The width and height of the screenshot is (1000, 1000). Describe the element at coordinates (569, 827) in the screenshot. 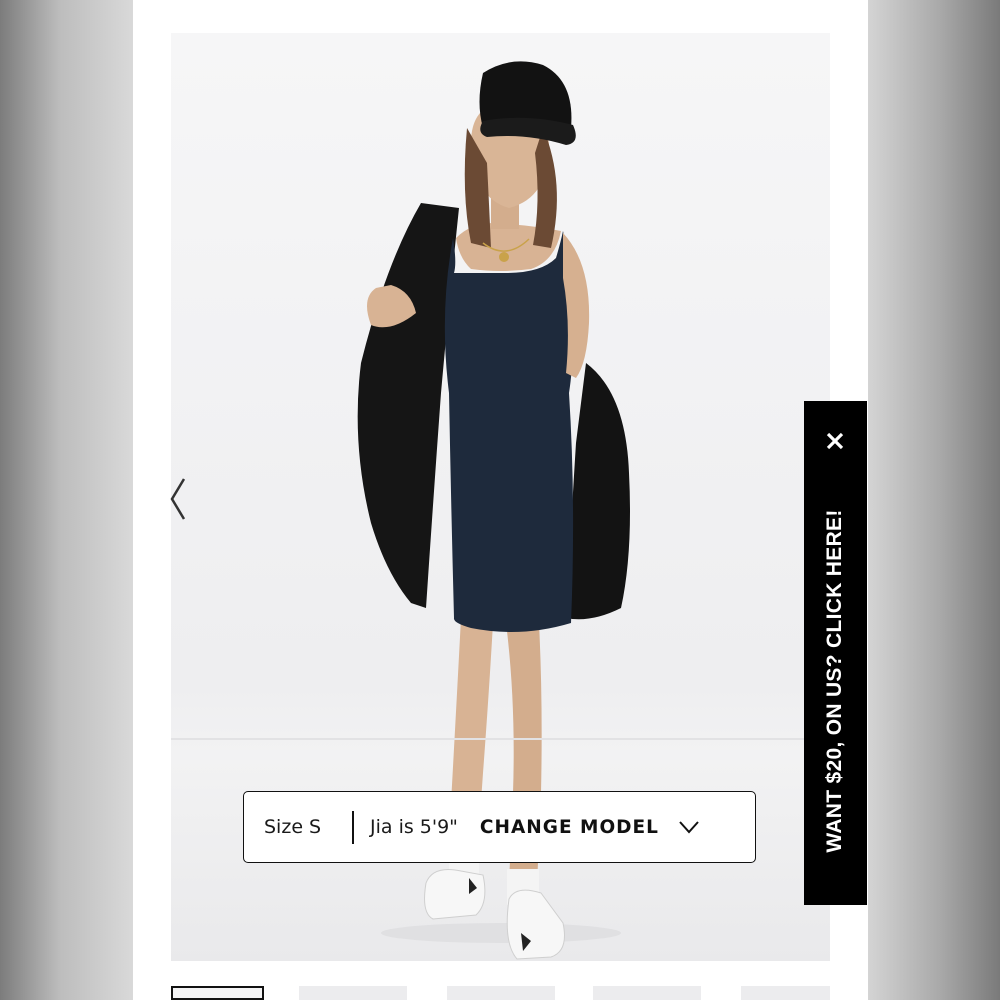

I see `change-model-button: CHANGE MODEL` at that location.